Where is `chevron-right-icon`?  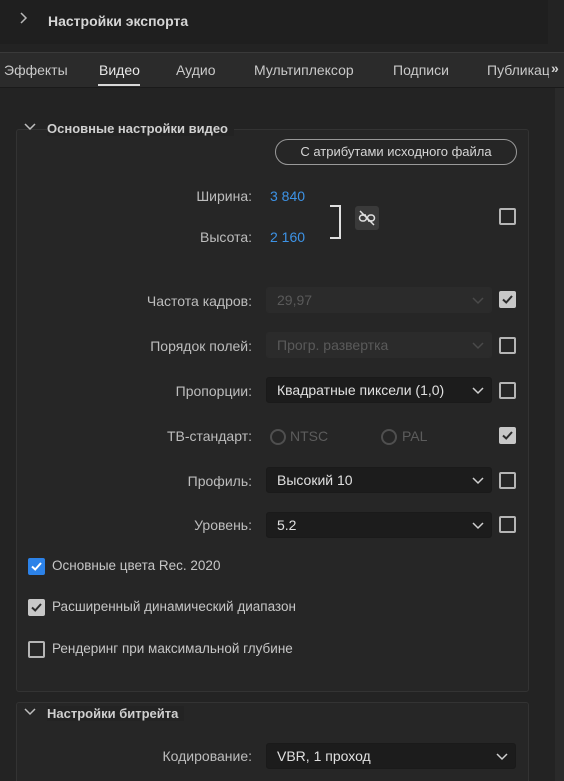
chevron-right-icon is located at coordinates (23, 19).